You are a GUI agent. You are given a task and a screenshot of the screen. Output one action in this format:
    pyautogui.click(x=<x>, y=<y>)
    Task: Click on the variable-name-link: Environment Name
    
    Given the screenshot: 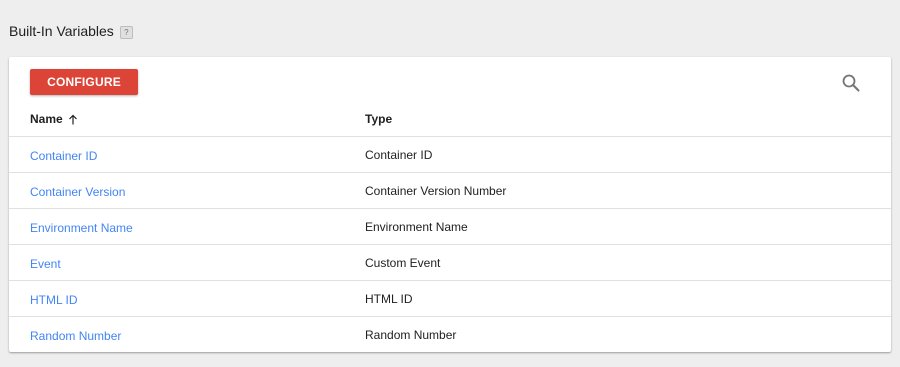 What is the action you would take?
    pyautogui.click(x=81, y=228)
    